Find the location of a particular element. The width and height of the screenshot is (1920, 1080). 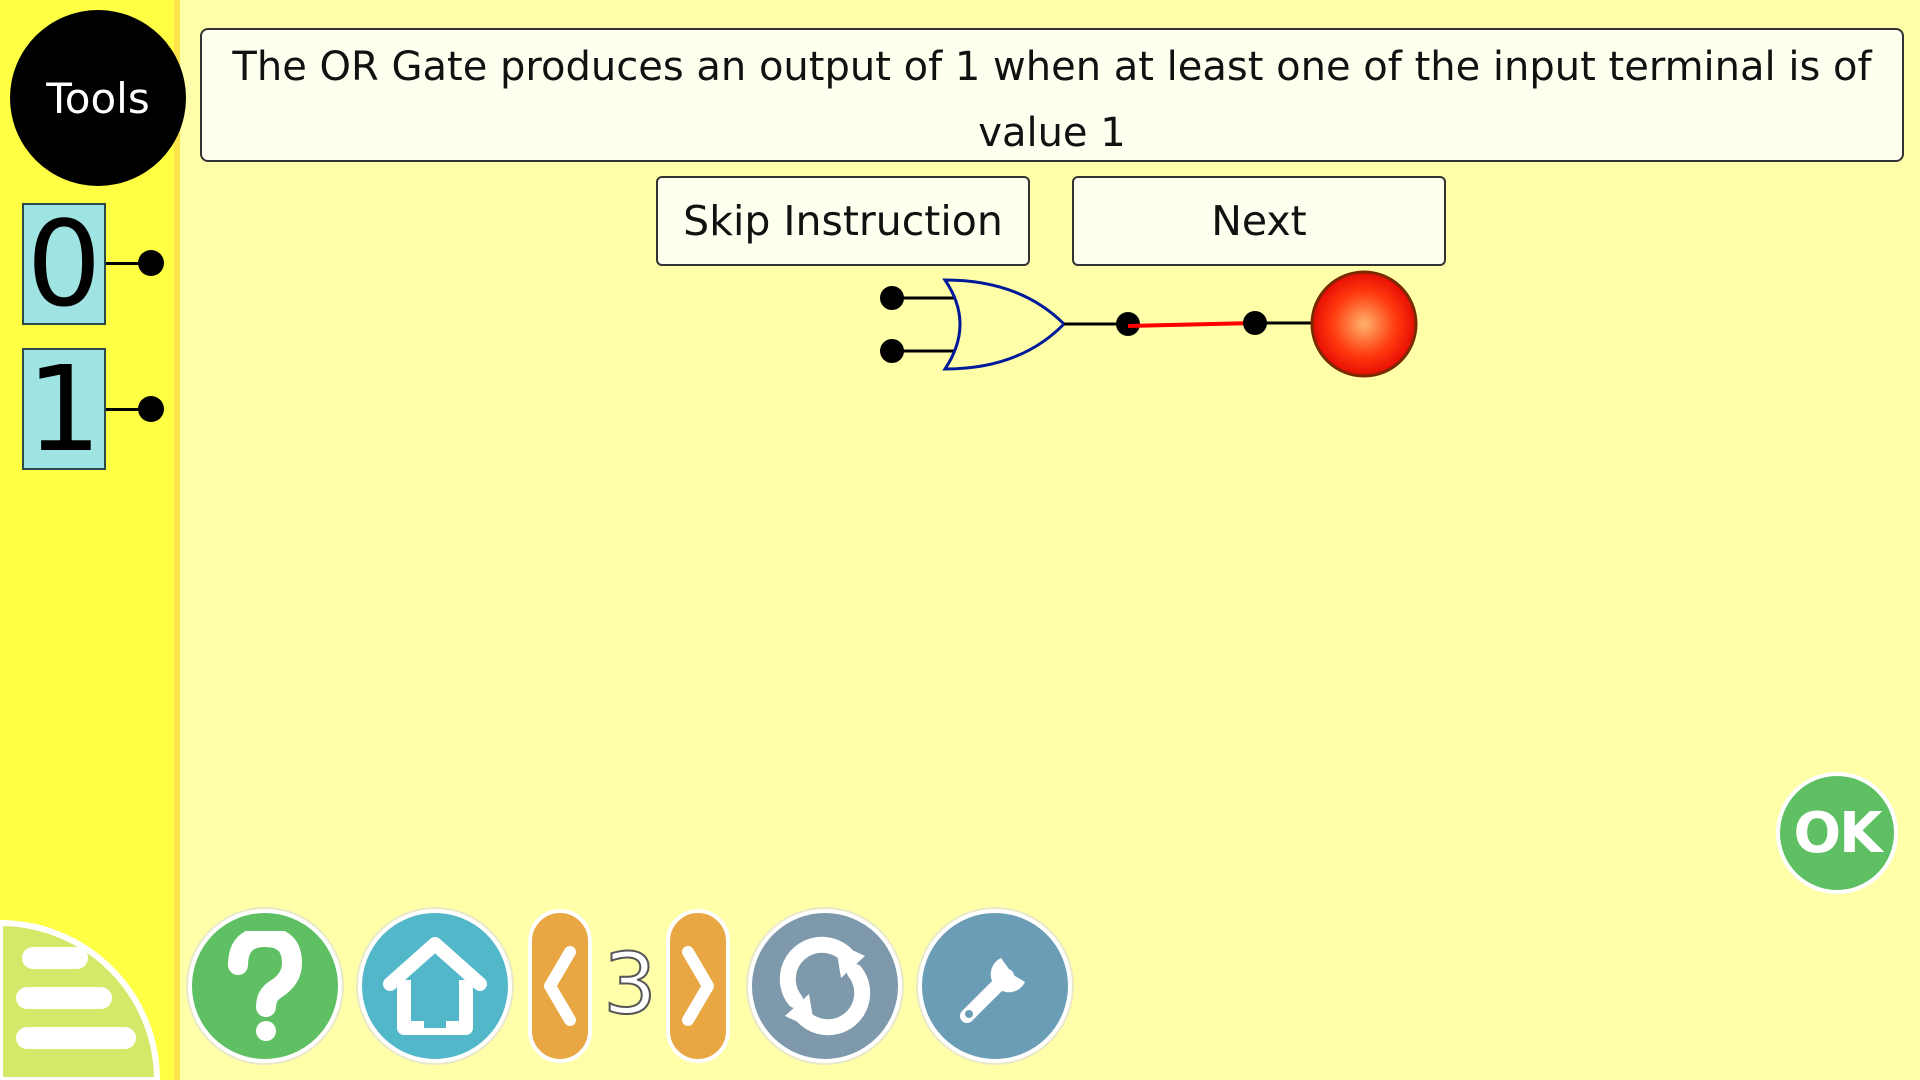

gate-input-a-terminal is located at coordinates (892, 298).